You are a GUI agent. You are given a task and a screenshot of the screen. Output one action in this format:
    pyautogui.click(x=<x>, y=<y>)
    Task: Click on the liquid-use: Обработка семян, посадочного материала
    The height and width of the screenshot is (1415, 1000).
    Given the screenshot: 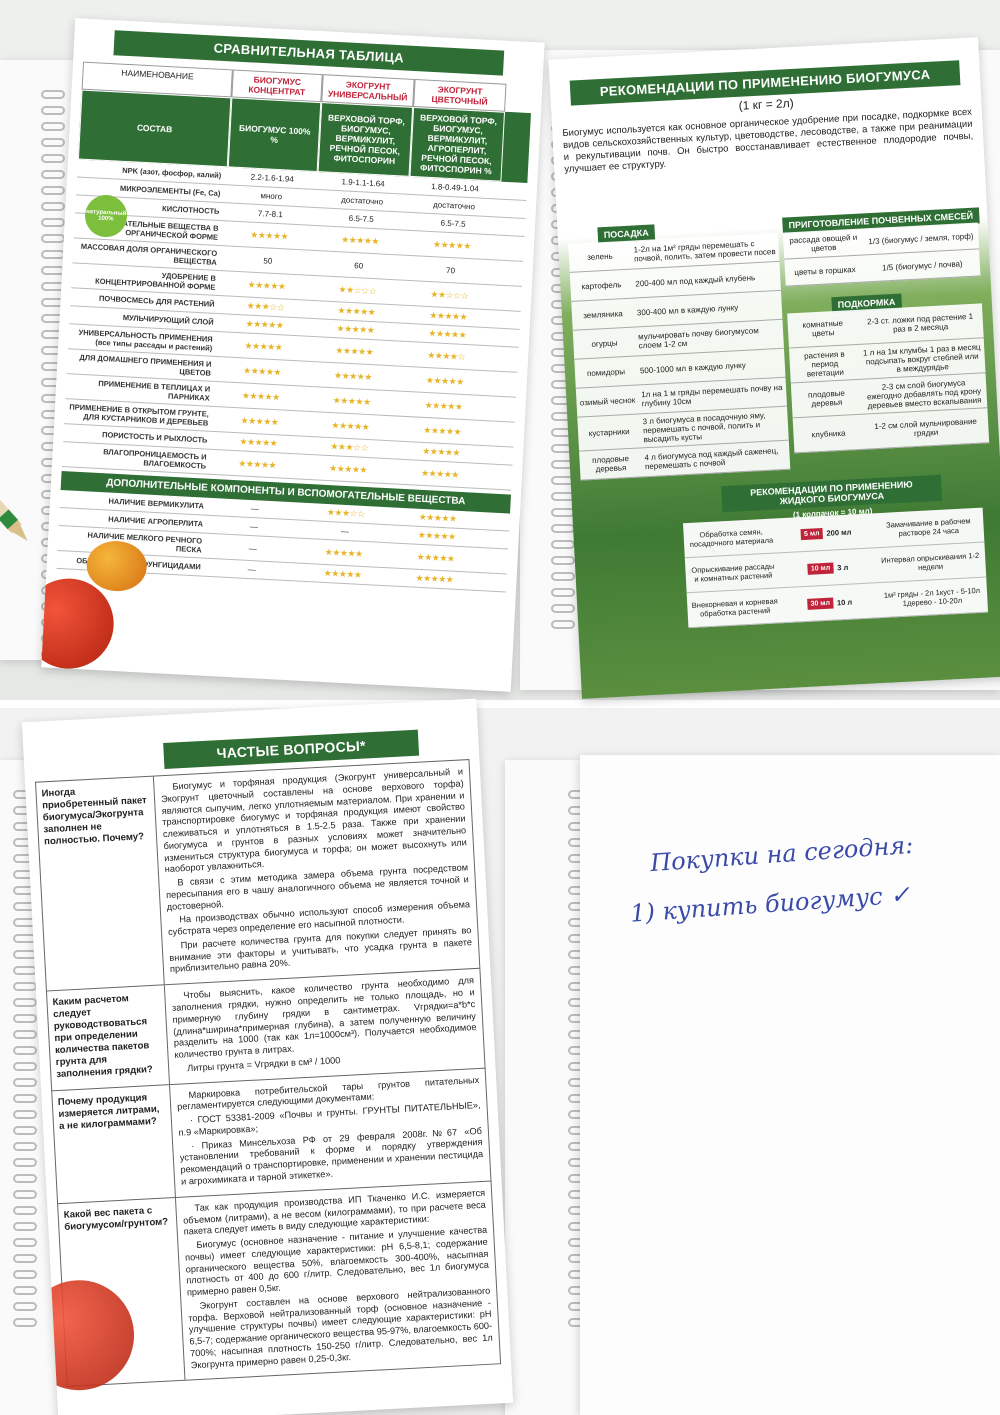 What is the action you would take?
    pyautogui.click(x=731, y=538)
    